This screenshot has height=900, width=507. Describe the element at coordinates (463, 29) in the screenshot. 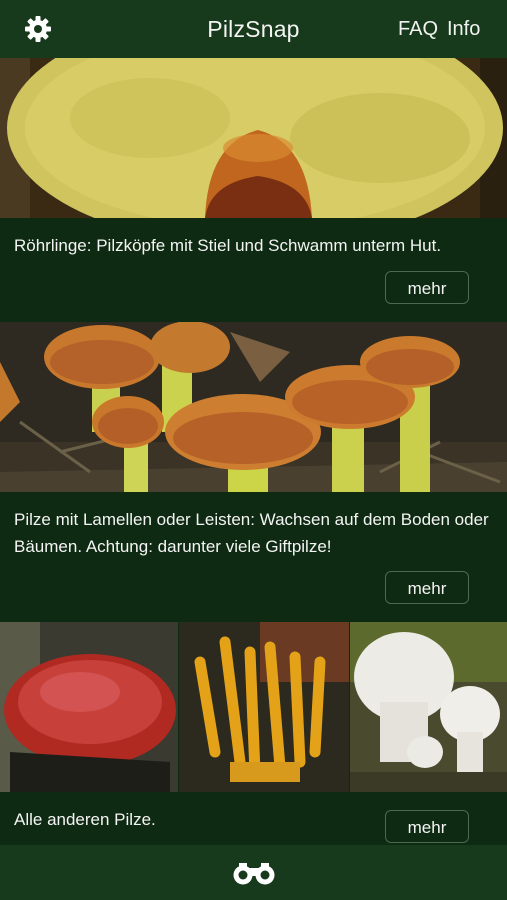

I see `info-link: Info` at that location.